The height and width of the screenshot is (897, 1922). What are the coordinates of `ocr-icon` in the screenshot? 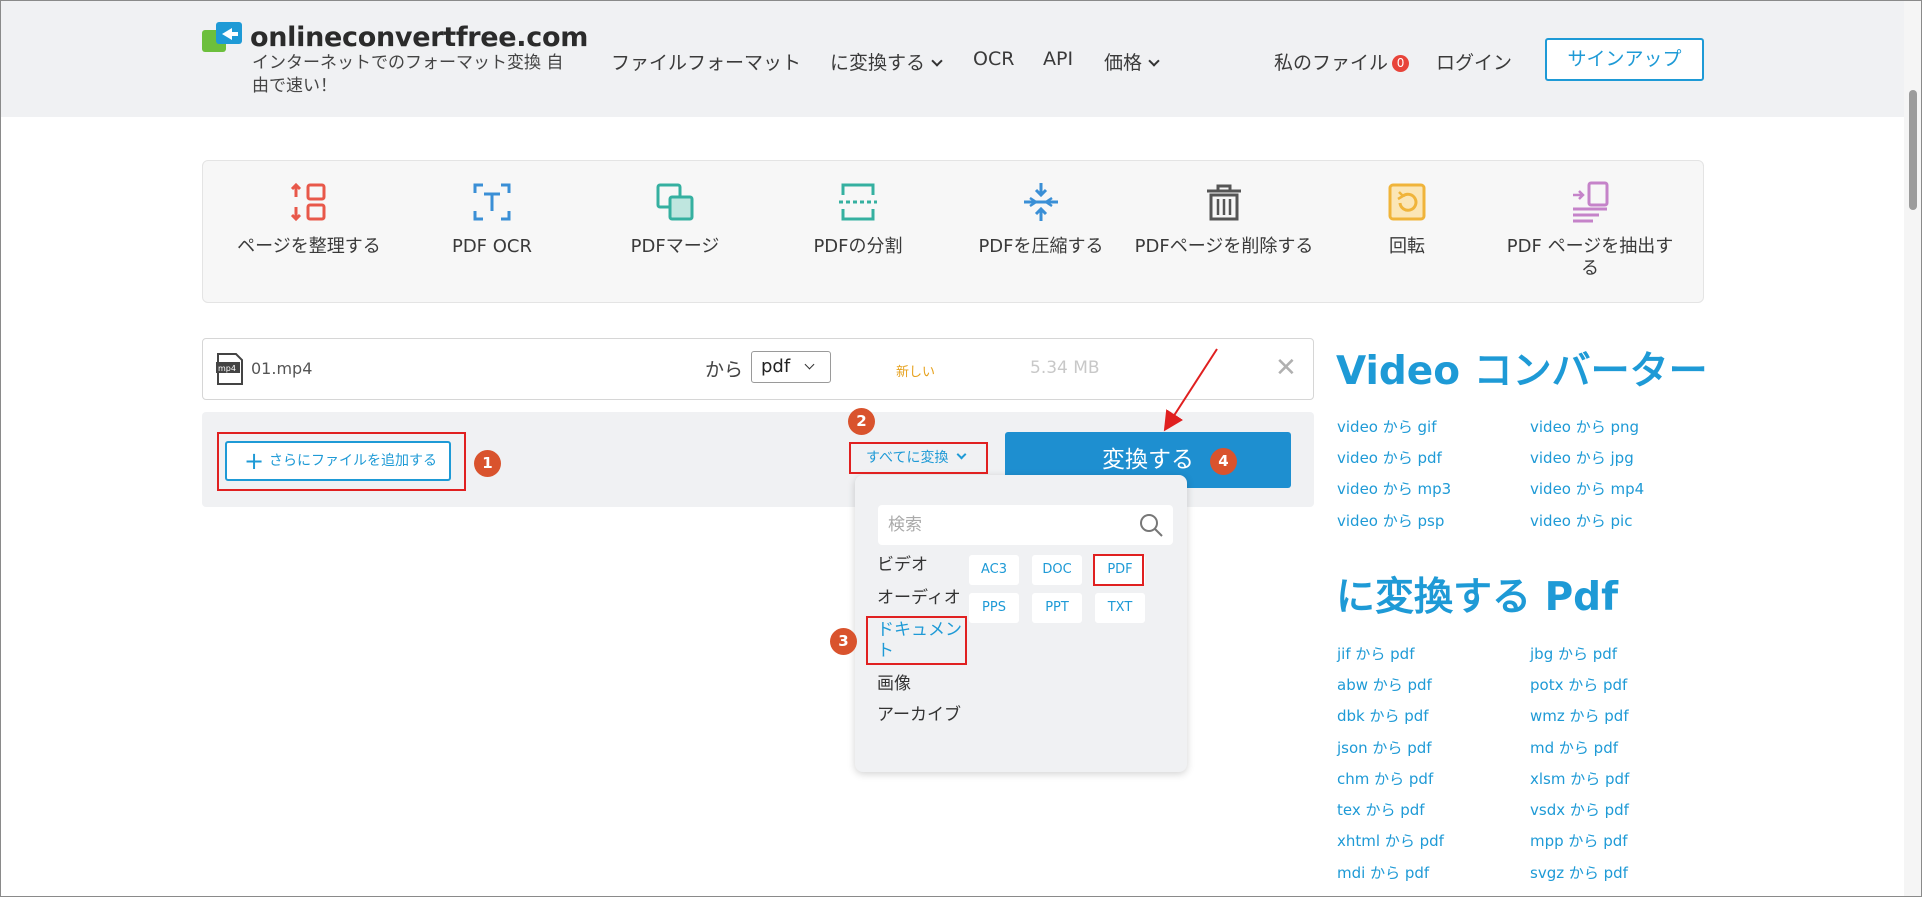 It's located at (492, 202).